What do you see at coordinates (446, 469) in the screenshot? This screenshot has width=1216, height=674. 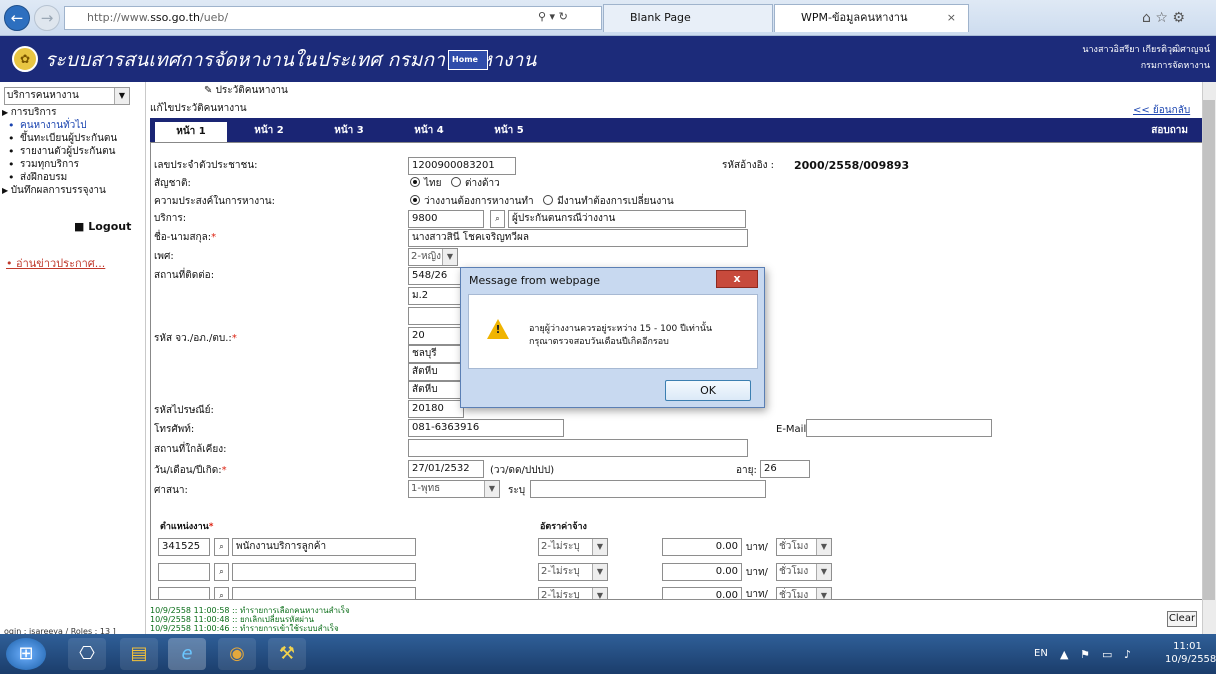 I see `dob-field: 27/01/2532` at bounding box center [446, 469].